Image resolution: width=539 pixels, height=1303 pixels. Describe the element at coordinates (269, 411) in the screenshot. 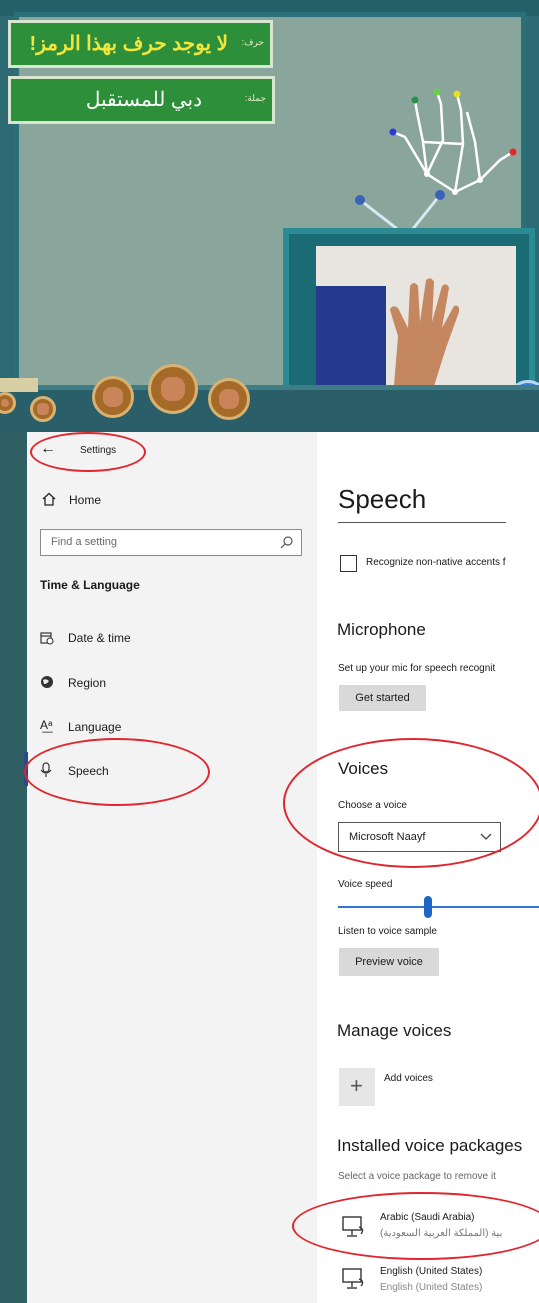

I see `sign-shelf` at that location.